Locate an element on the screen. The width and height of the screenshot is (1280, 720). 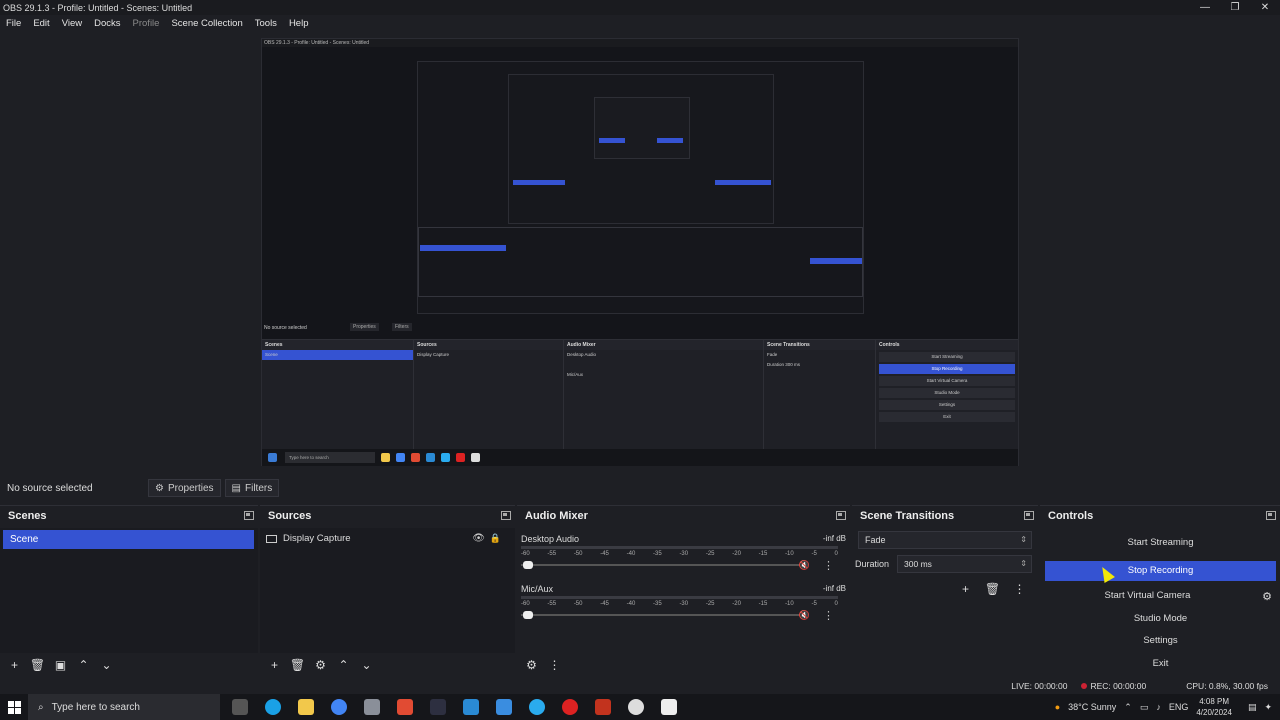
menu-tools: Tools is located at coordinates (266, 23).